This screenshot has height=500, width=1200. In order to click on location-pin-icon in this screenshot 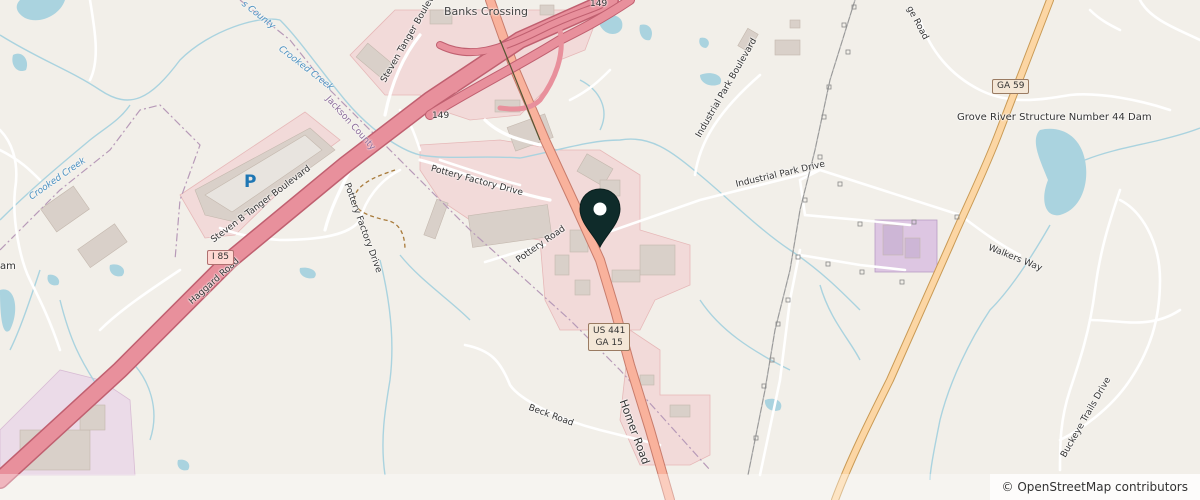, I will do `click(600, 218)`.